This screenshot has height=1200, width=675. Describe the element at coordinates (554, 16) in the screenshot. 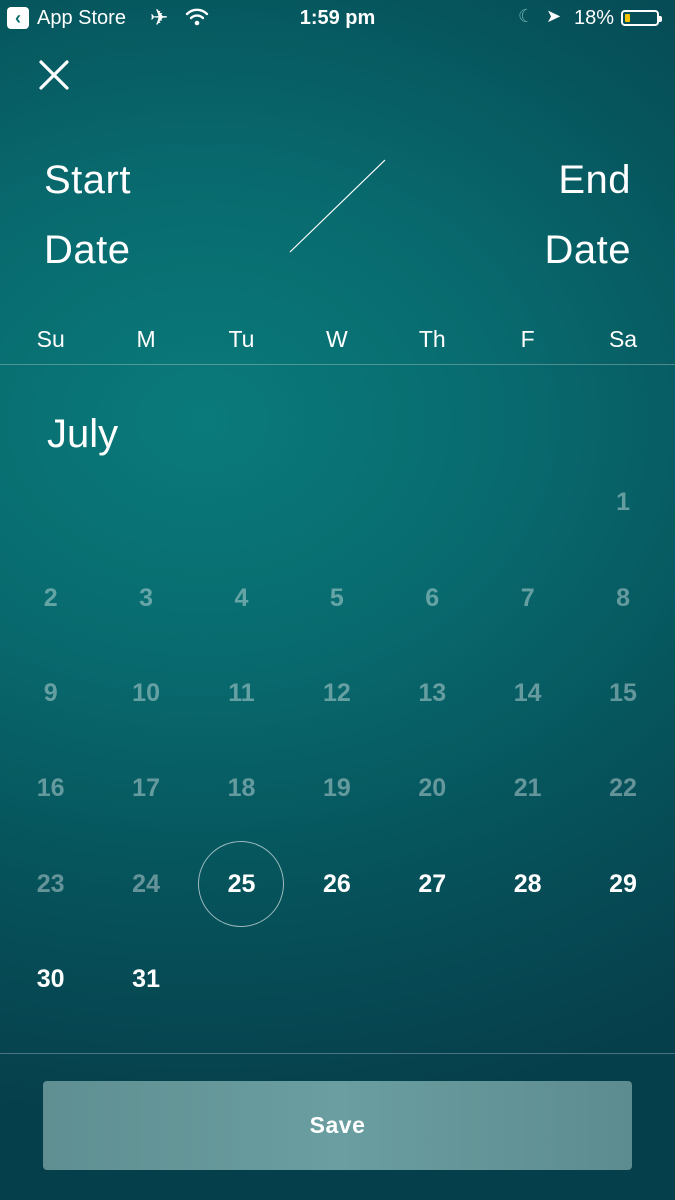

I see `location-arrow-icon: ➤` at that location.